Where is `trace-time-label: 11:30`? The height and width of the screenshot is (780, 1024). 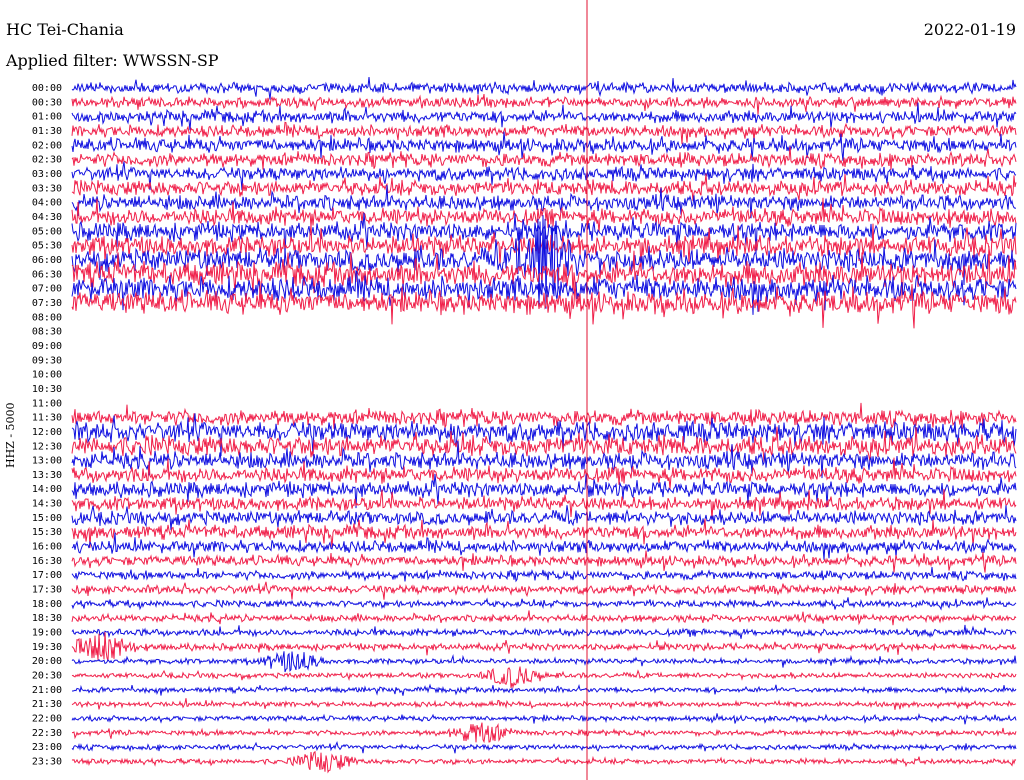 trace-time-label: 11:30 is located at coordinates (47, 418).